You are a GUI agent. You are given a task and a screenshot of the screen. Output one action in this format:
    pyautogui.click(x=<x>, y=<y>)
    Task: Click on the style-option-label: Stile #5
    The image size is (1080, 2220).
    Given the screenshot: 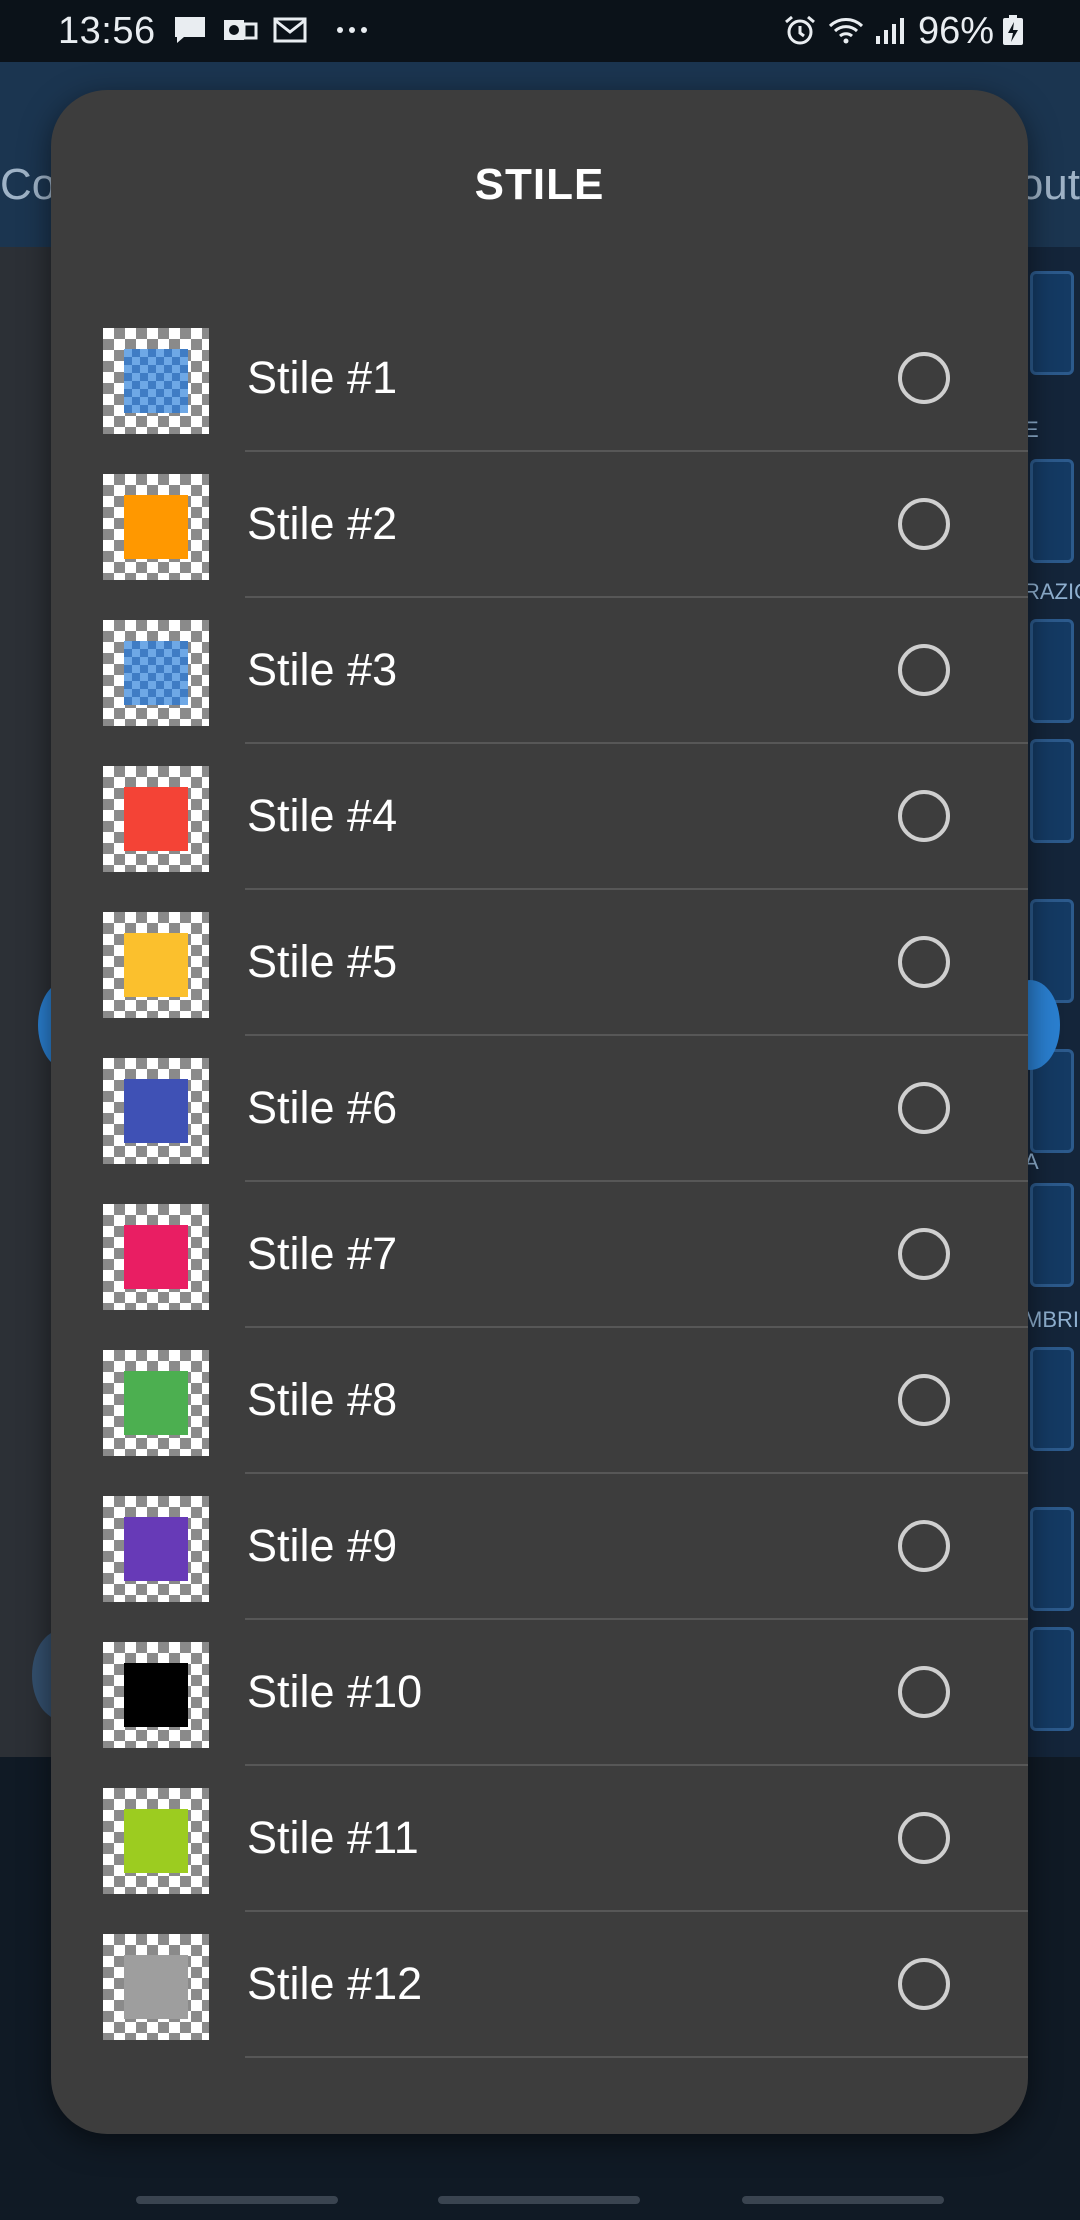 What is the action you would take?
    pyautogui.click(x=322, y=961)
    